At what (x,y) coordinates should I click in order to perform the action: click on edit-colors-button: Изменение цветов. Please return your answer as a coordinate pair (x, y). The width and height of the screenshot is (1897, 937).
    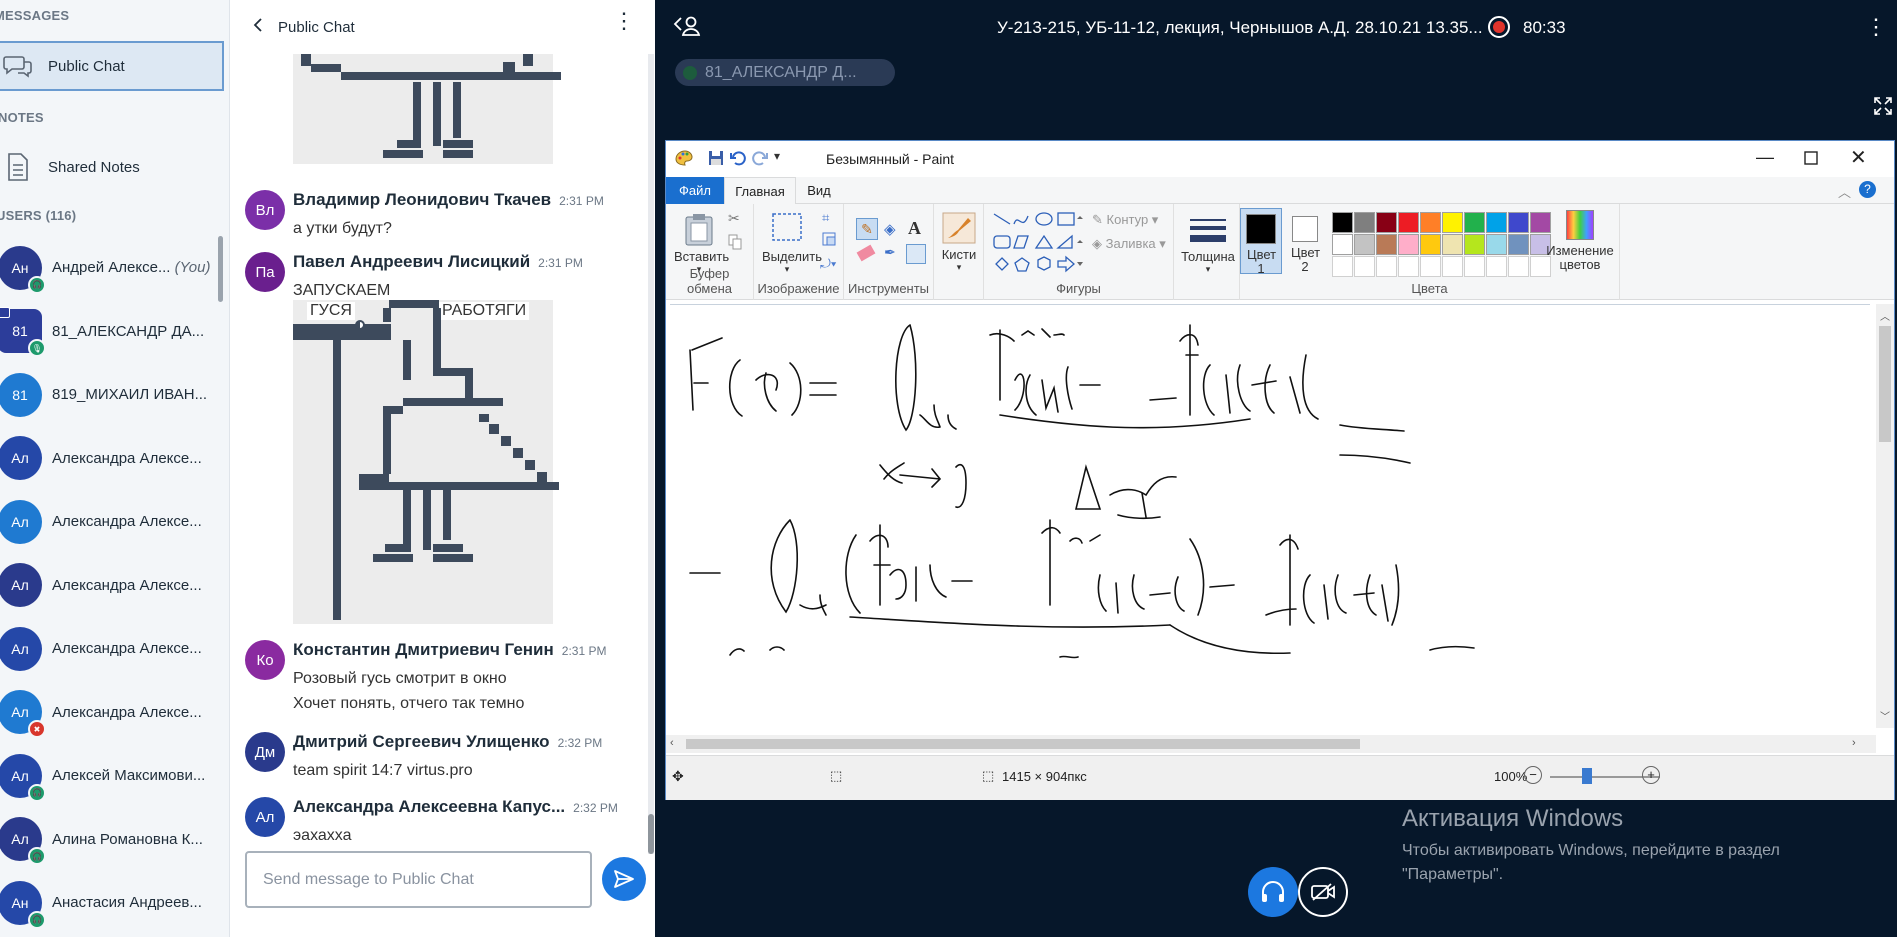
    Looking at the image, I should click on (1580, 241).